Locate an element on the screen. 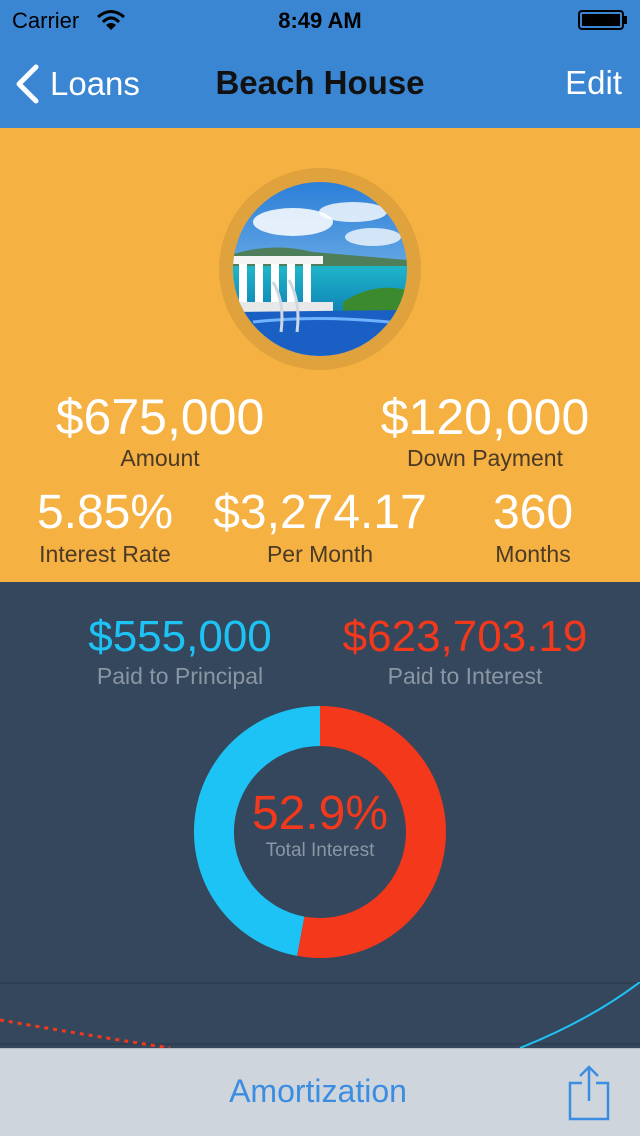  interest-label: Paid to Interest is located at coordinates (465, 676).